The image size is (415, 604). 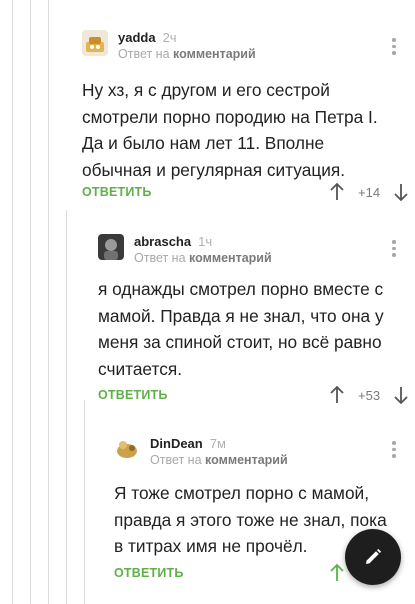 I want to click on pencil-icon, so click(x=374, y=556).